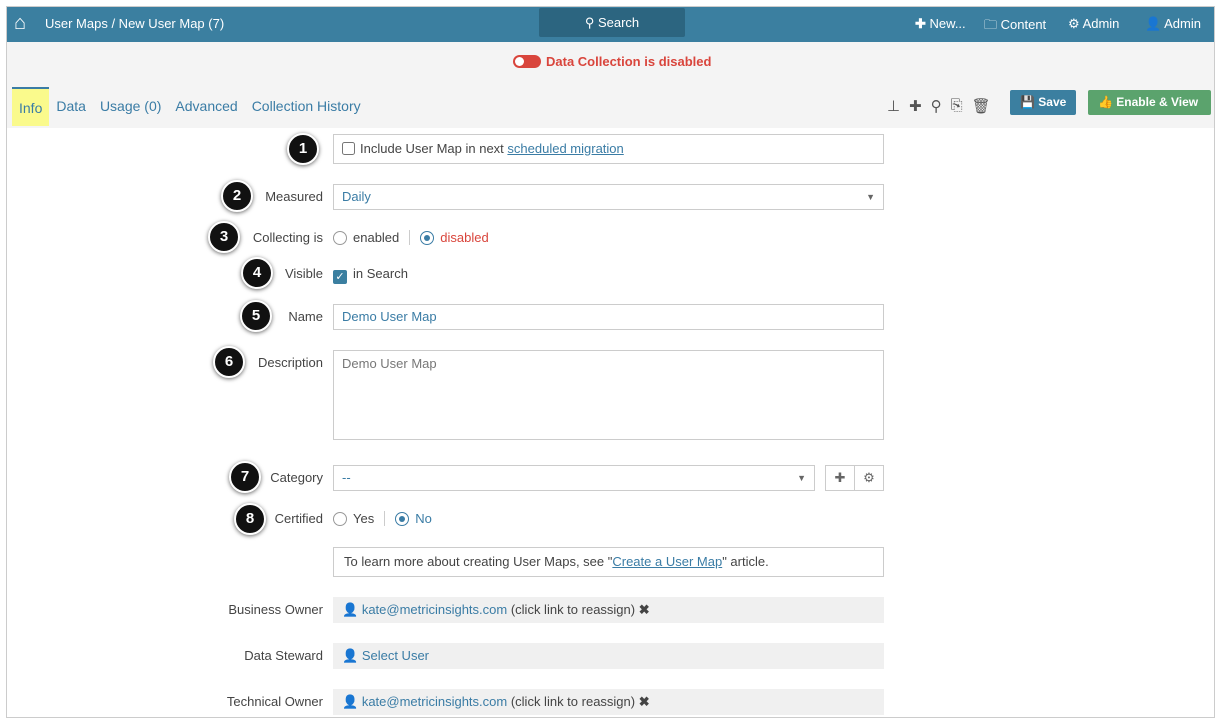 The image size is (1221, 722). I want to click on callout-7: 7, so click(245, 477).